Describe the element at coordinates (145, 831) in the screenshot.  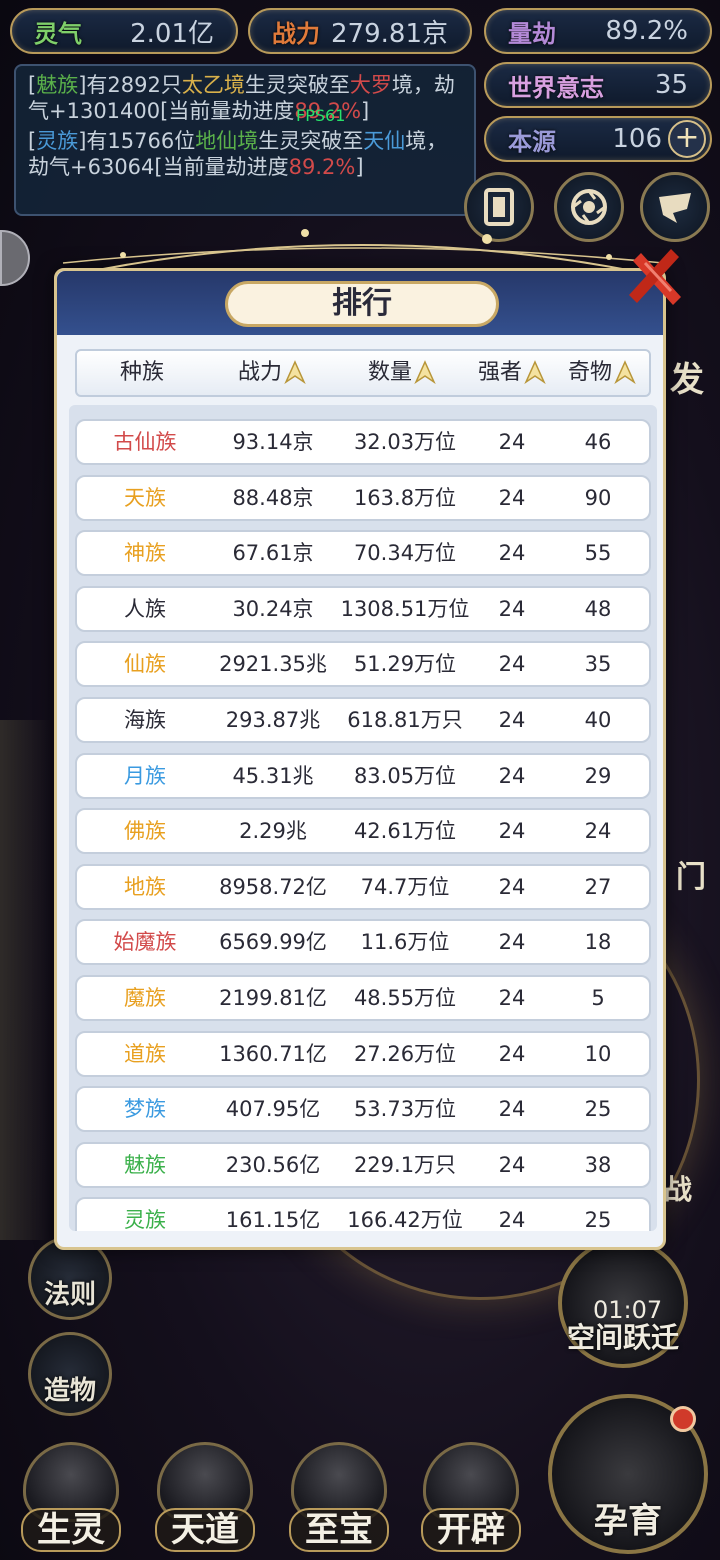
I see `cell-race: 佛族` at that location.